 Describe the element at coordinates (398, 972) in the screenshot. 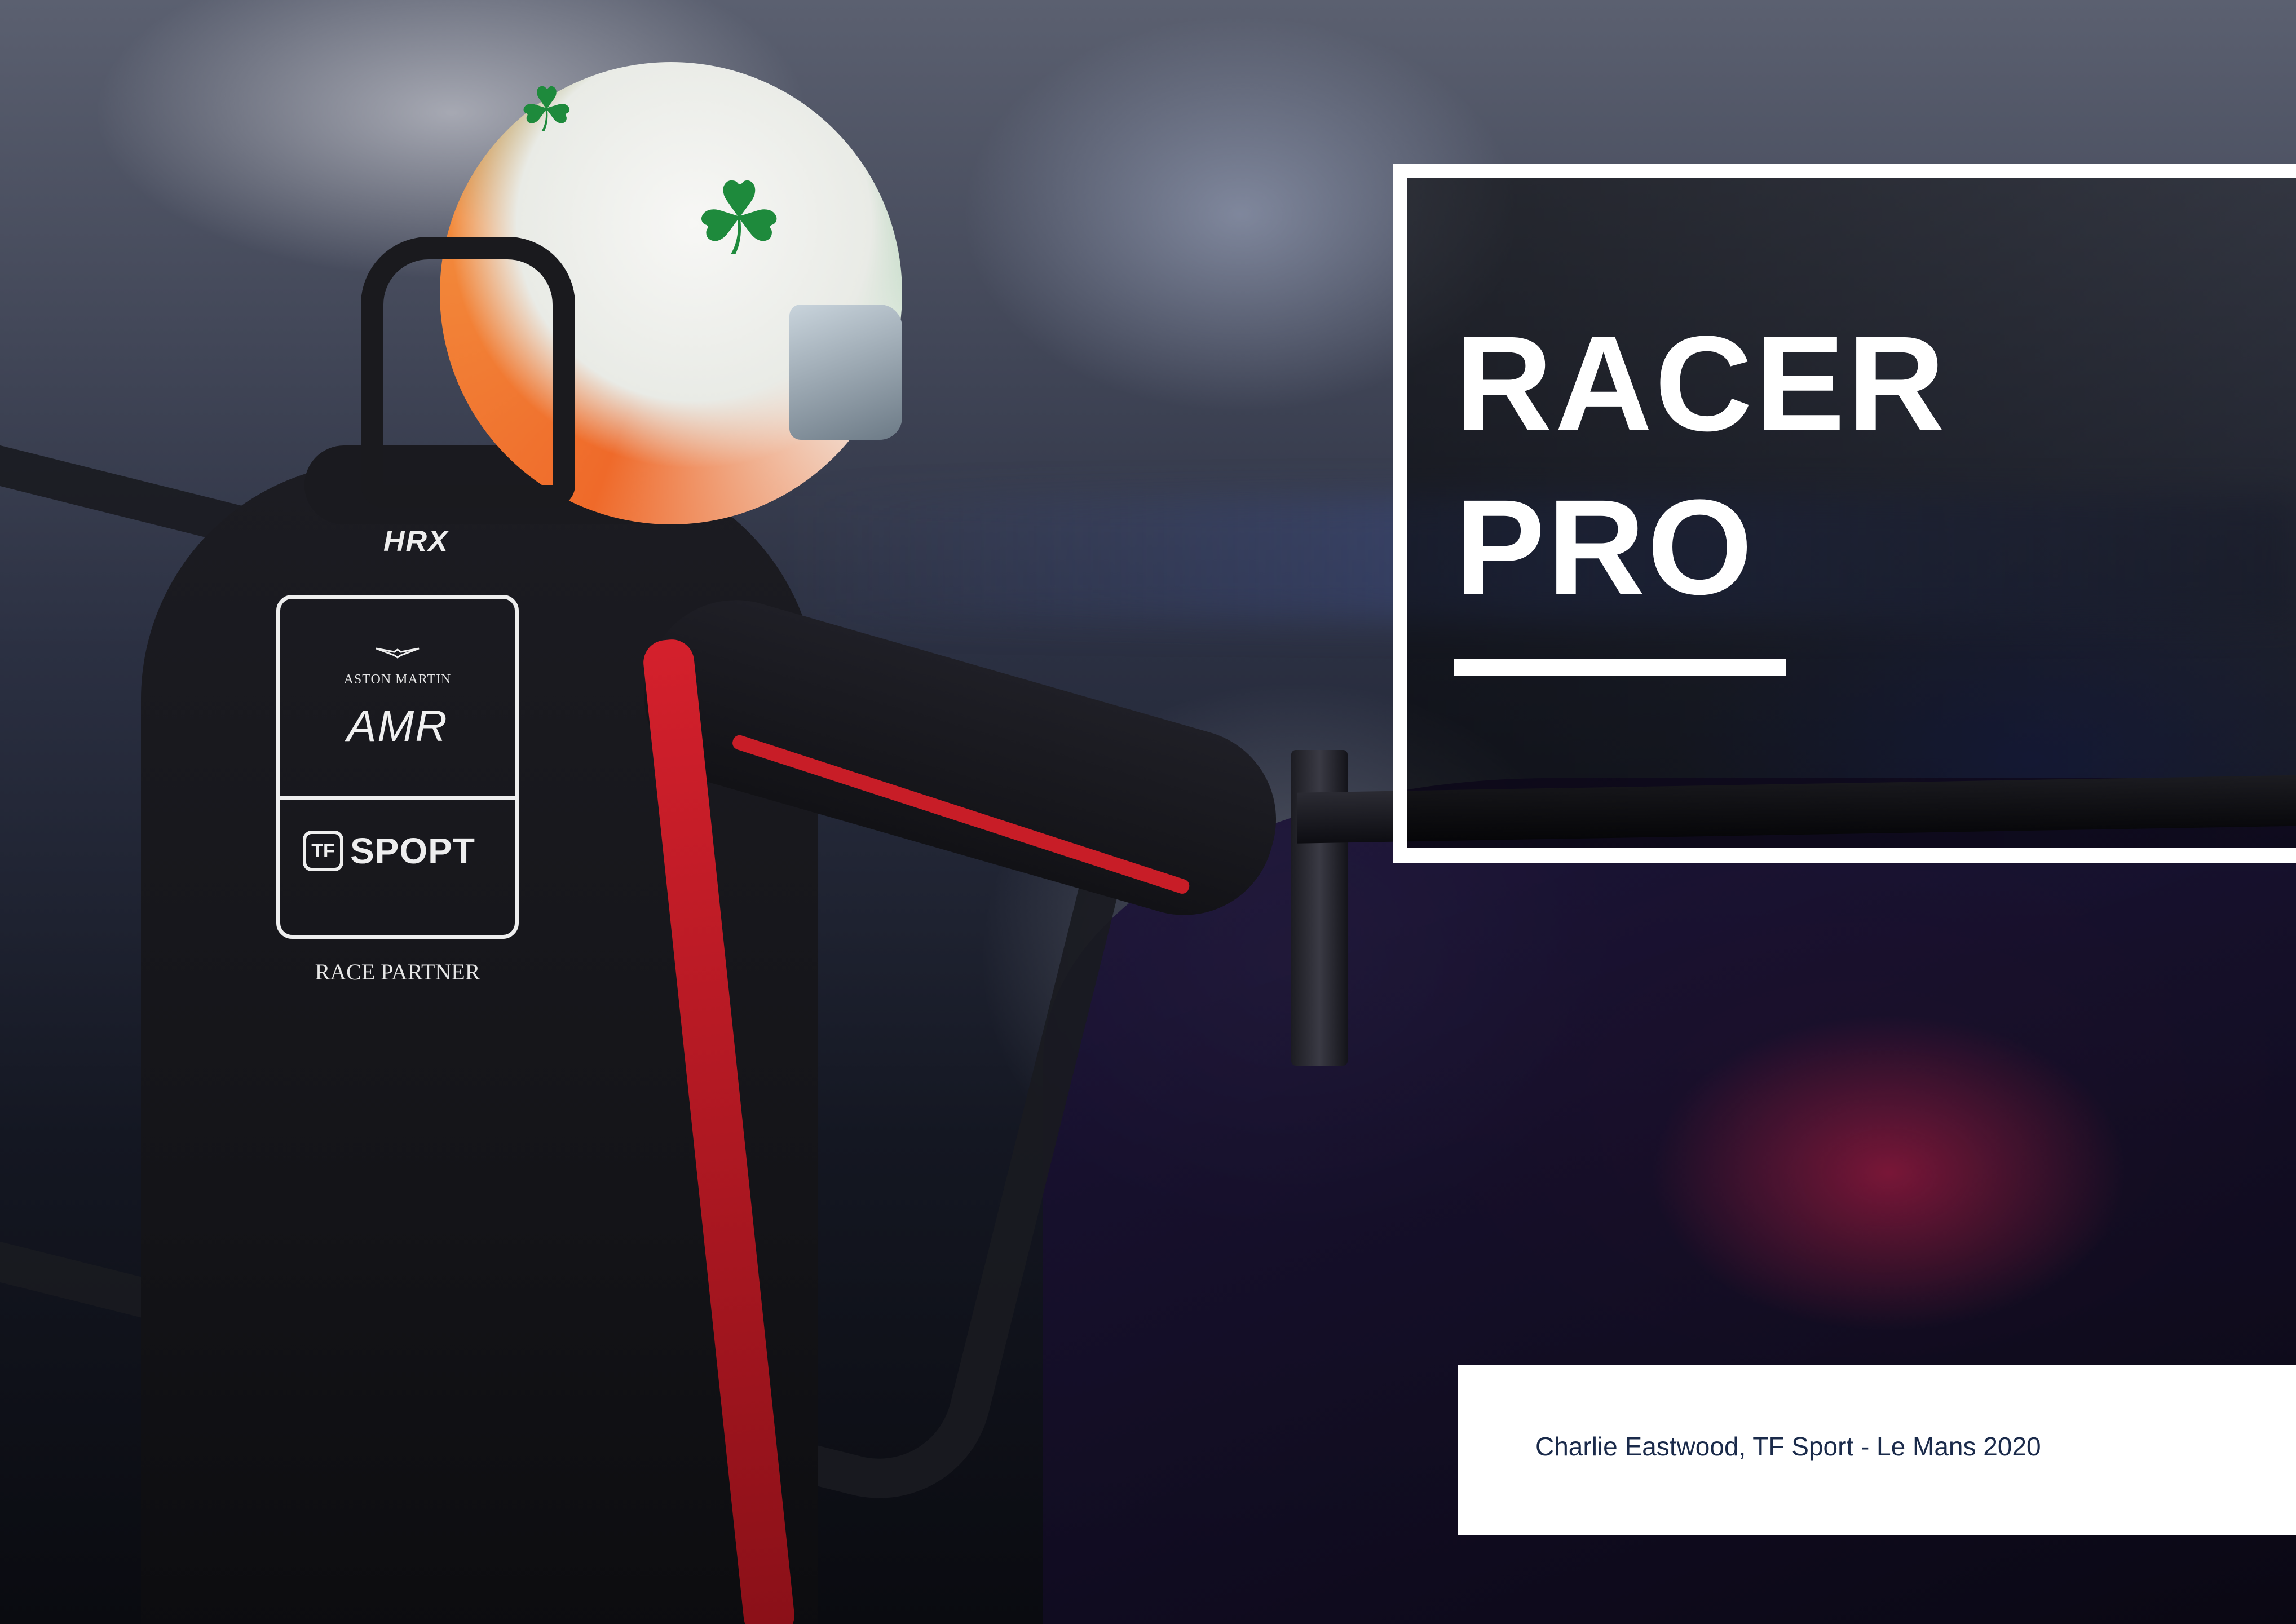

I see `race-partner-label: RACE PARTNER` at that location.